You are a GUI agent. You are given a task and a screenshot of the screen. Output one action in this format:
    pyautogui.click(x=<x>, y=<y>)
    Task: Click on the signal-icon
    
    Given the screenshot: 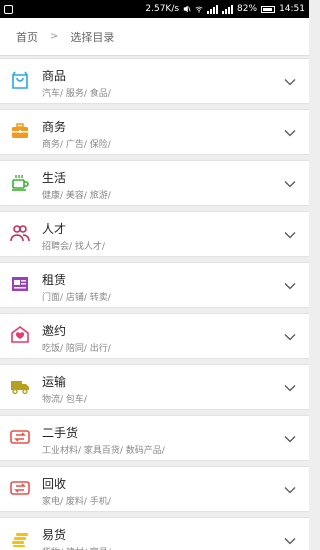 What is the action you would take?
    pyautogui.click(x=213, y=9)
    